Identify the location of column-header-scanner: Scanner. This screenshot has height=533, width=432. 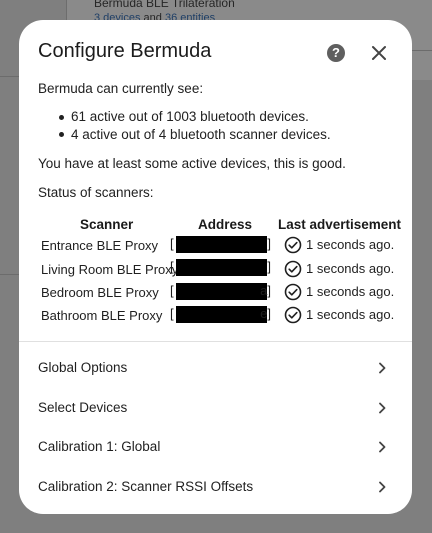
(107, 224).